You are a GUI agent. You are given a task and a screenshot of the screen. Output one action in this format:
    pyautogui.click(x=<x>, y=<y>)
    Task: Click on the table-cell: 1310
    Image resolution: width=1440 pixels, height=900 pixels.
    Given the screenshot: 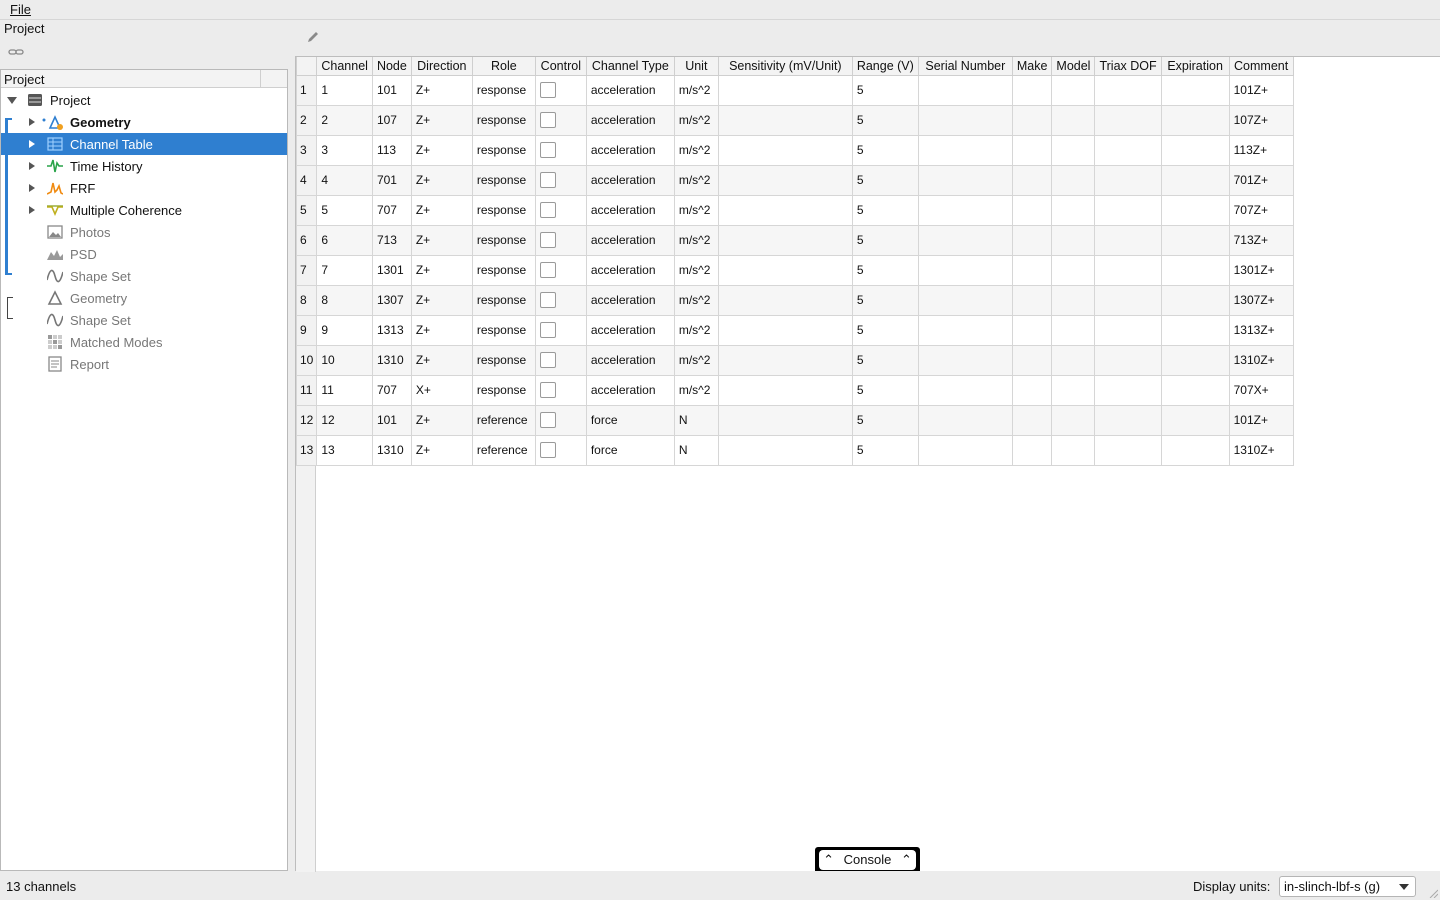 What is the action you would take?
    pyautogui.click(x=391, y=360)
    